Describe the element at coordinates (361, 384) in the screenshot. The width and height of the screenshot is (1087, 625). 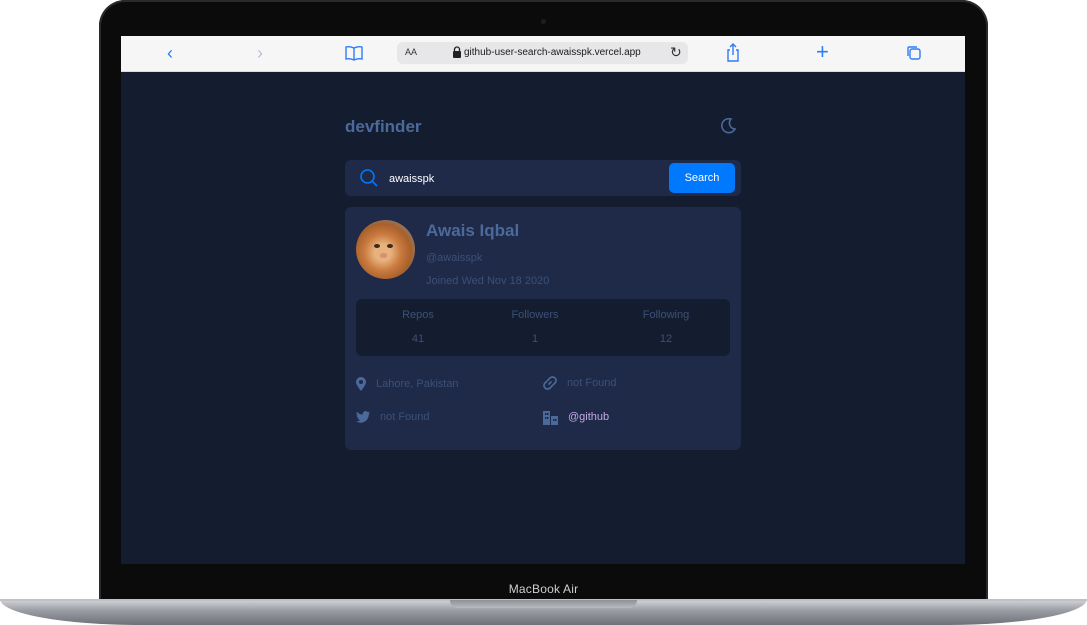
I see `location-pin-icon` at that location.